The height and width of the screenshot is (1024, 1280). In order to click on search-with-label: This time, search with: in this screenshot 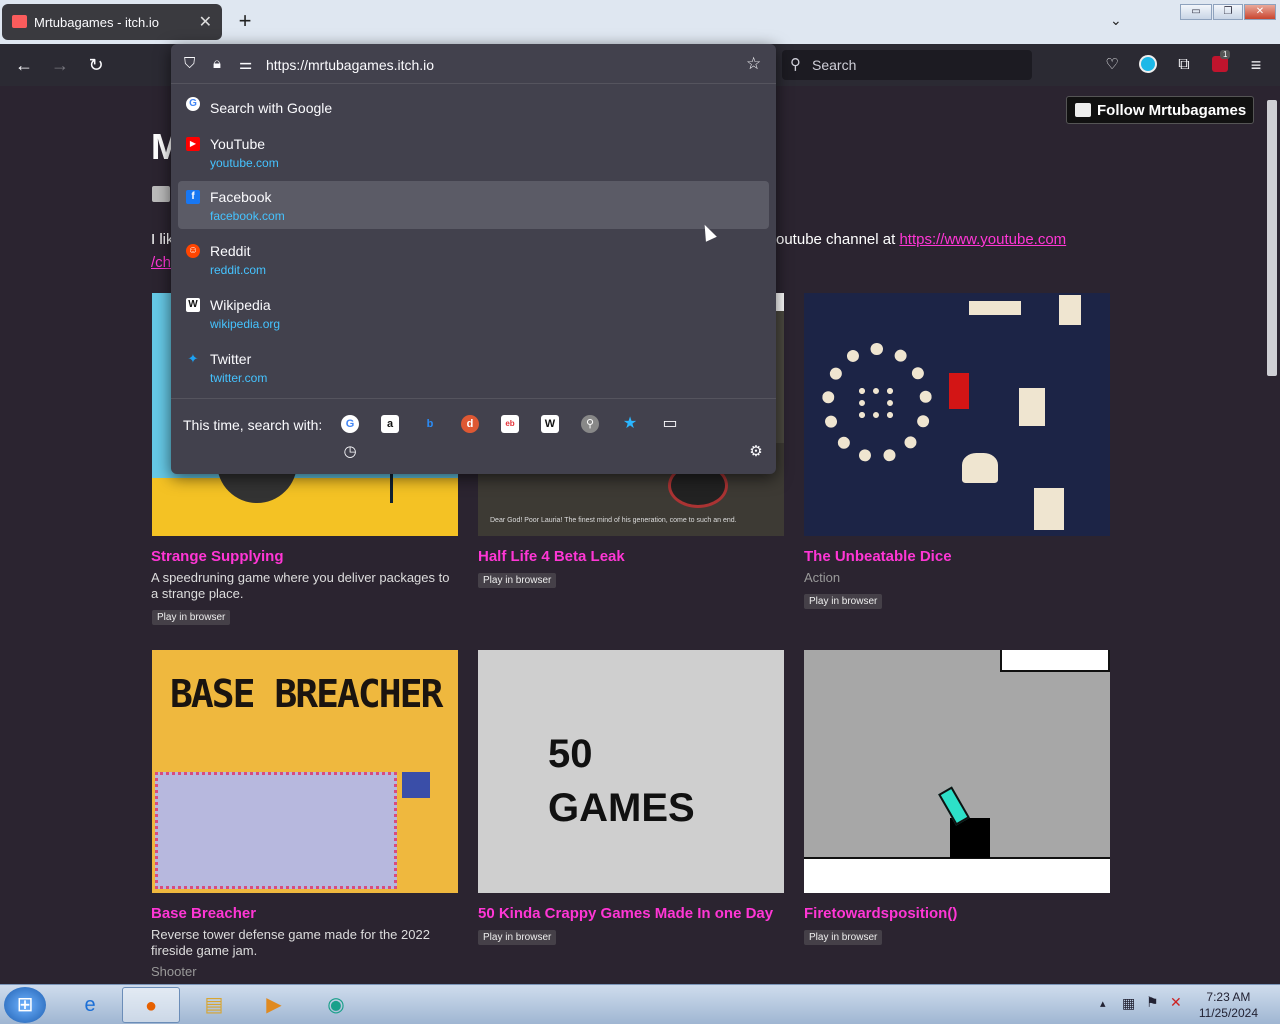, I will do `click(253, 425)`.